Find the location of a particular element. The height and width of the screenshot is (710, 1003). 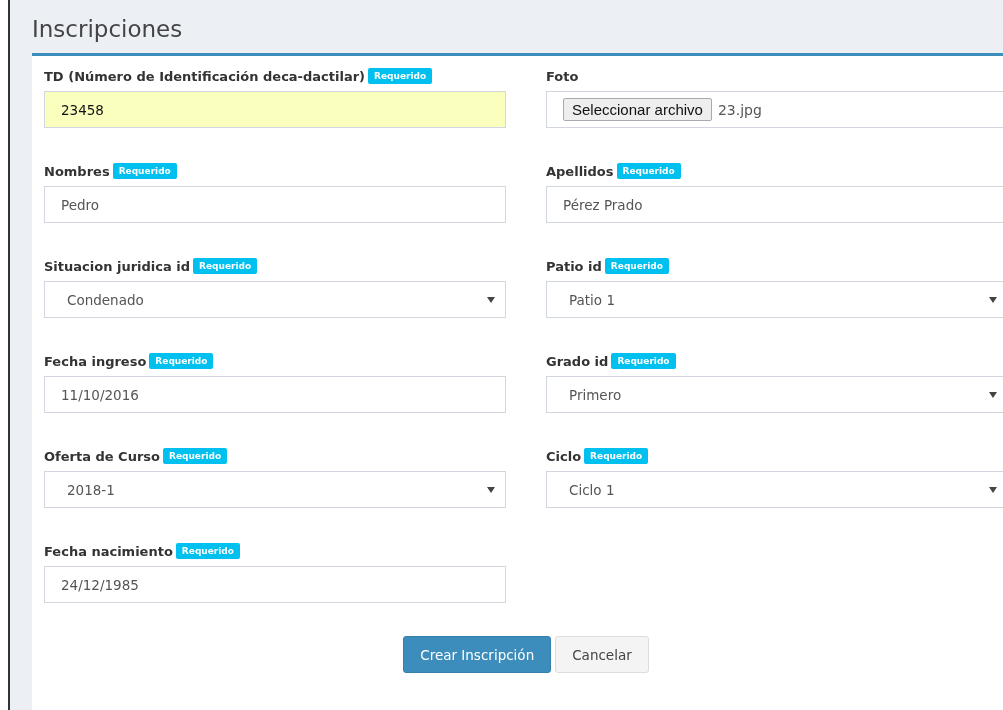

field-label: Nombres is located at coordinates (77, 171).